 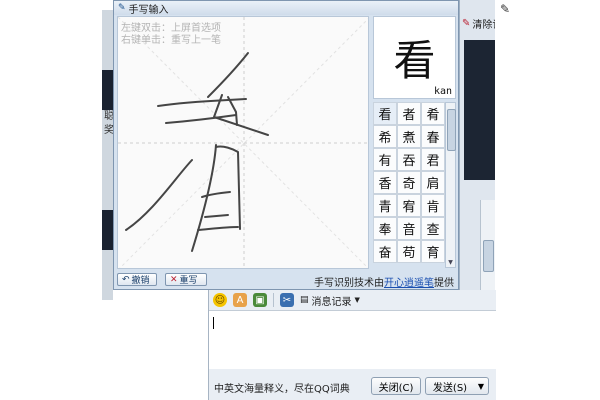 I want to click on candidate: 肯, so click(x=433, y=205).